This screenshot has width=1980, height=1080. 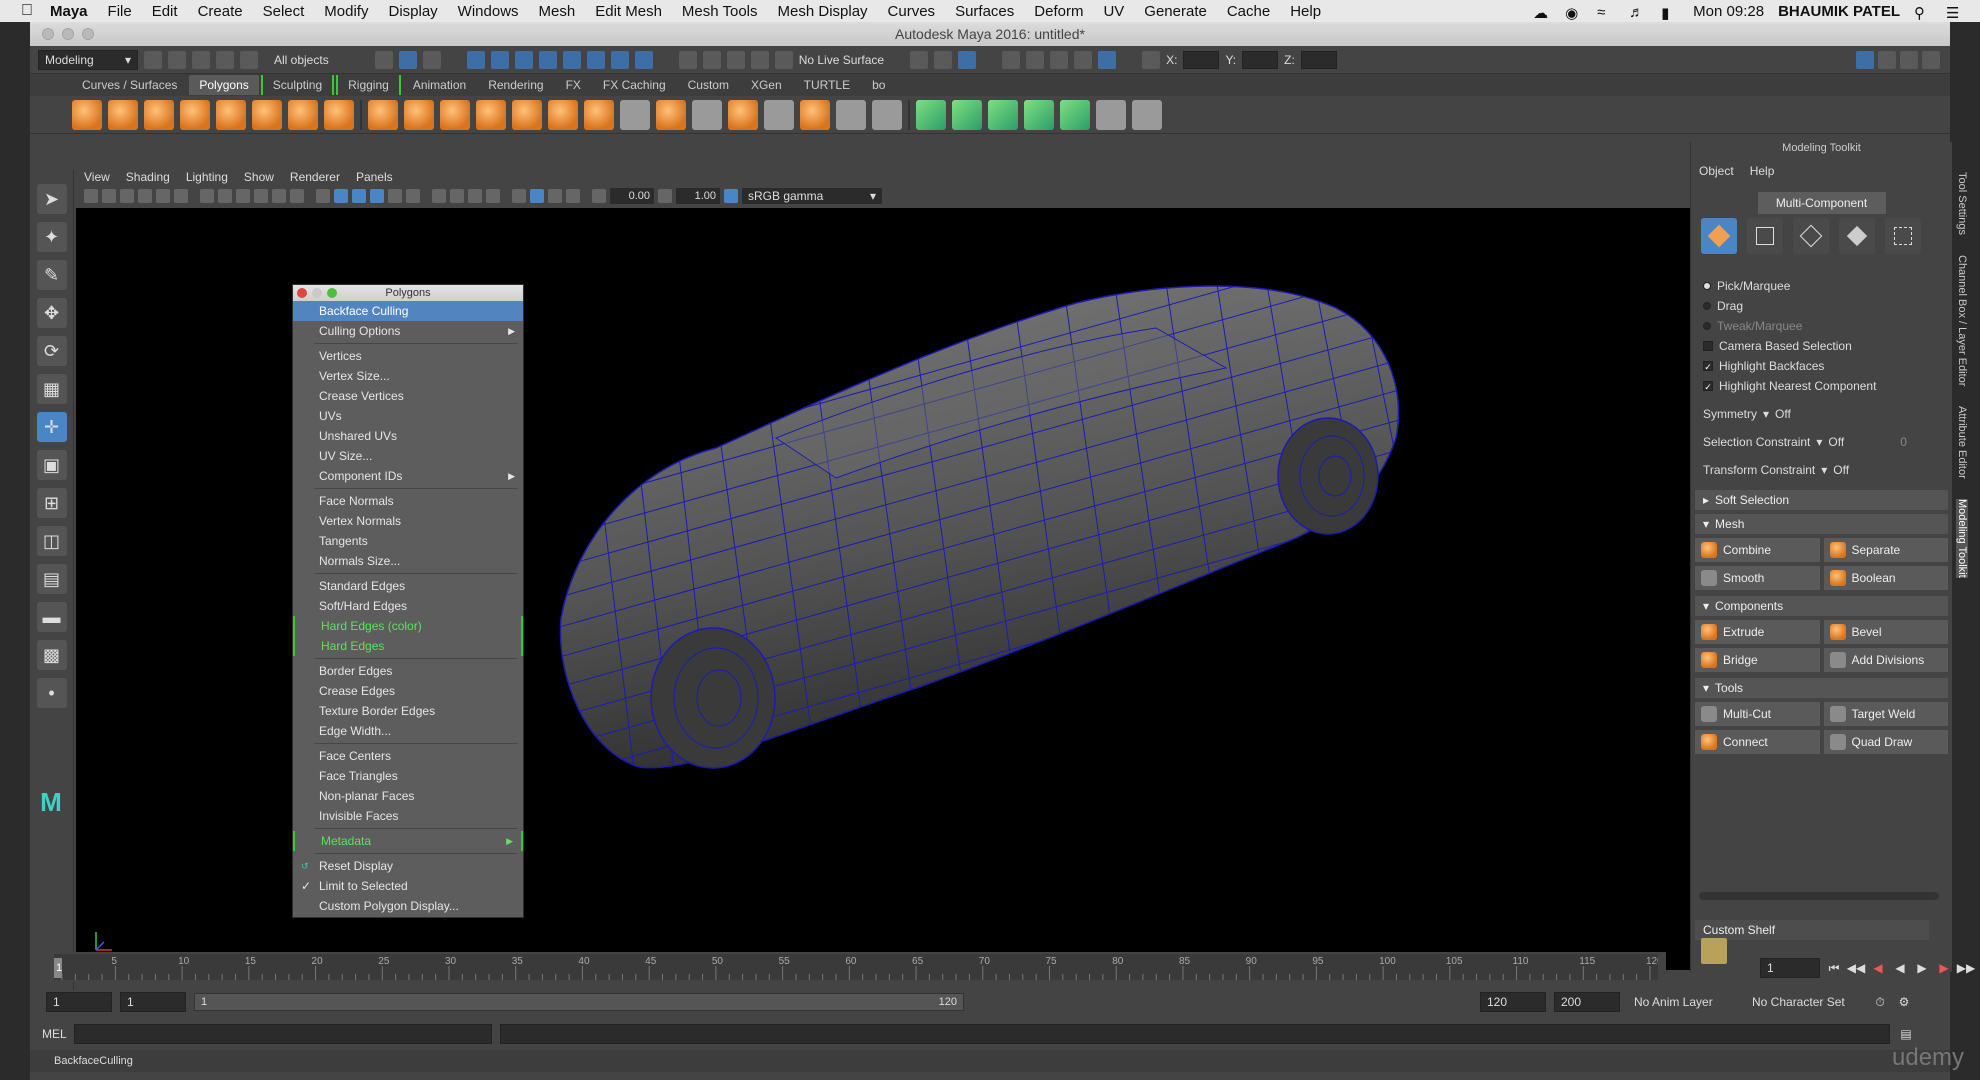 I want to click on panel-menu-panels: Panels, so click(x=374, y=177).